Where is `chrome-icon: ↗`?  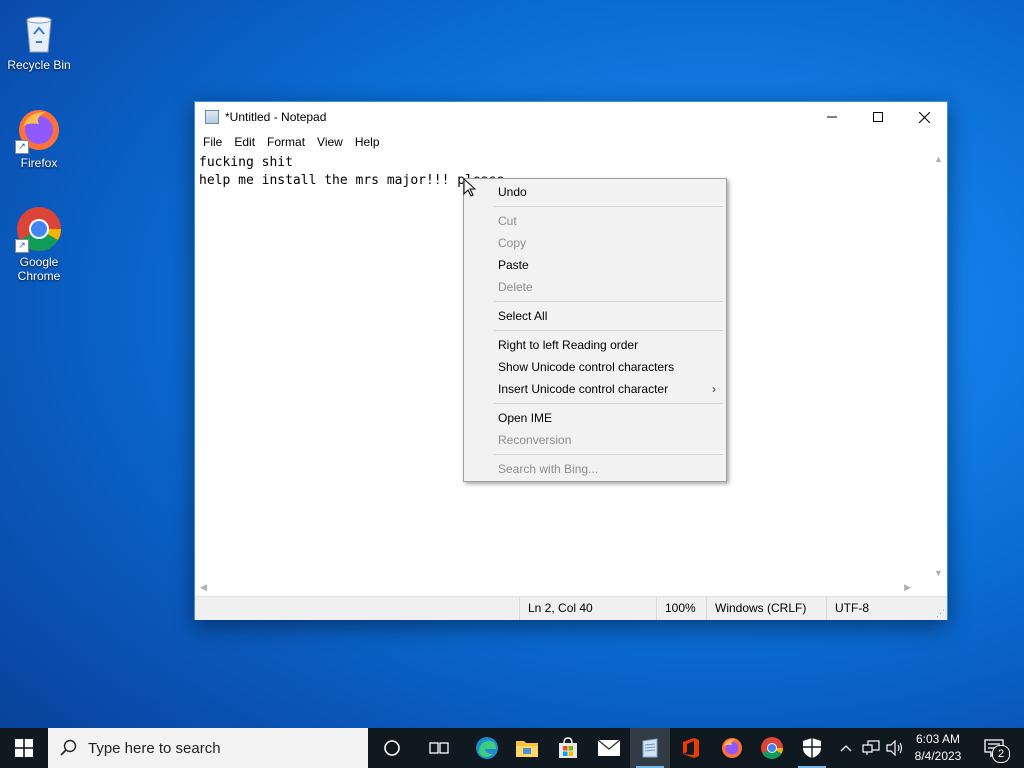
chrome-icon: ↗ is located at coordinates (39, 229).